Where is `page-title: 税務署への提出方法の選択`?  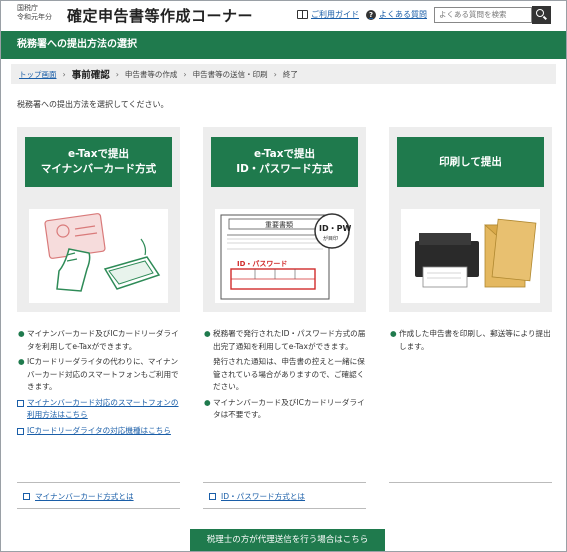 page-title: 税務署への提出方法の選択 is located at coordinates (283, 45).